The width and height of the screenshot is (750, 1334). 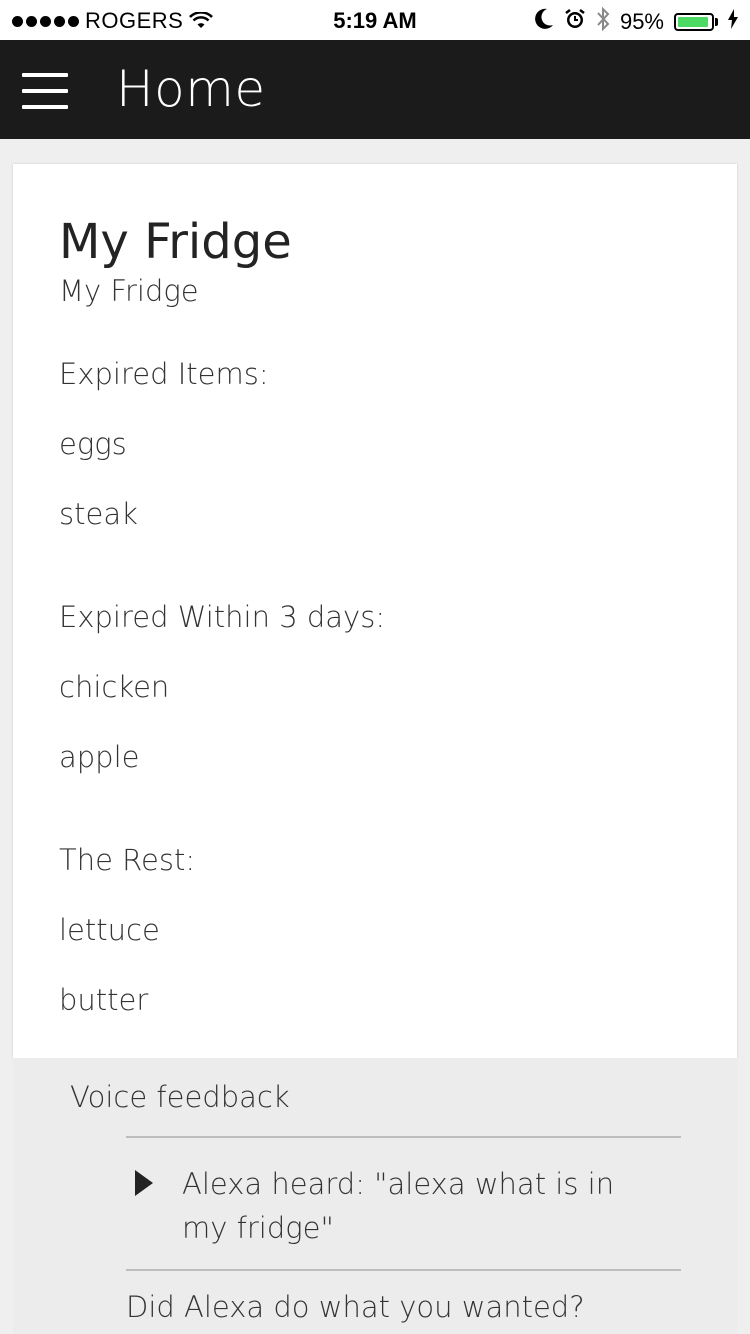 I want to click on page-title: Home, so click(x=191, y=89).